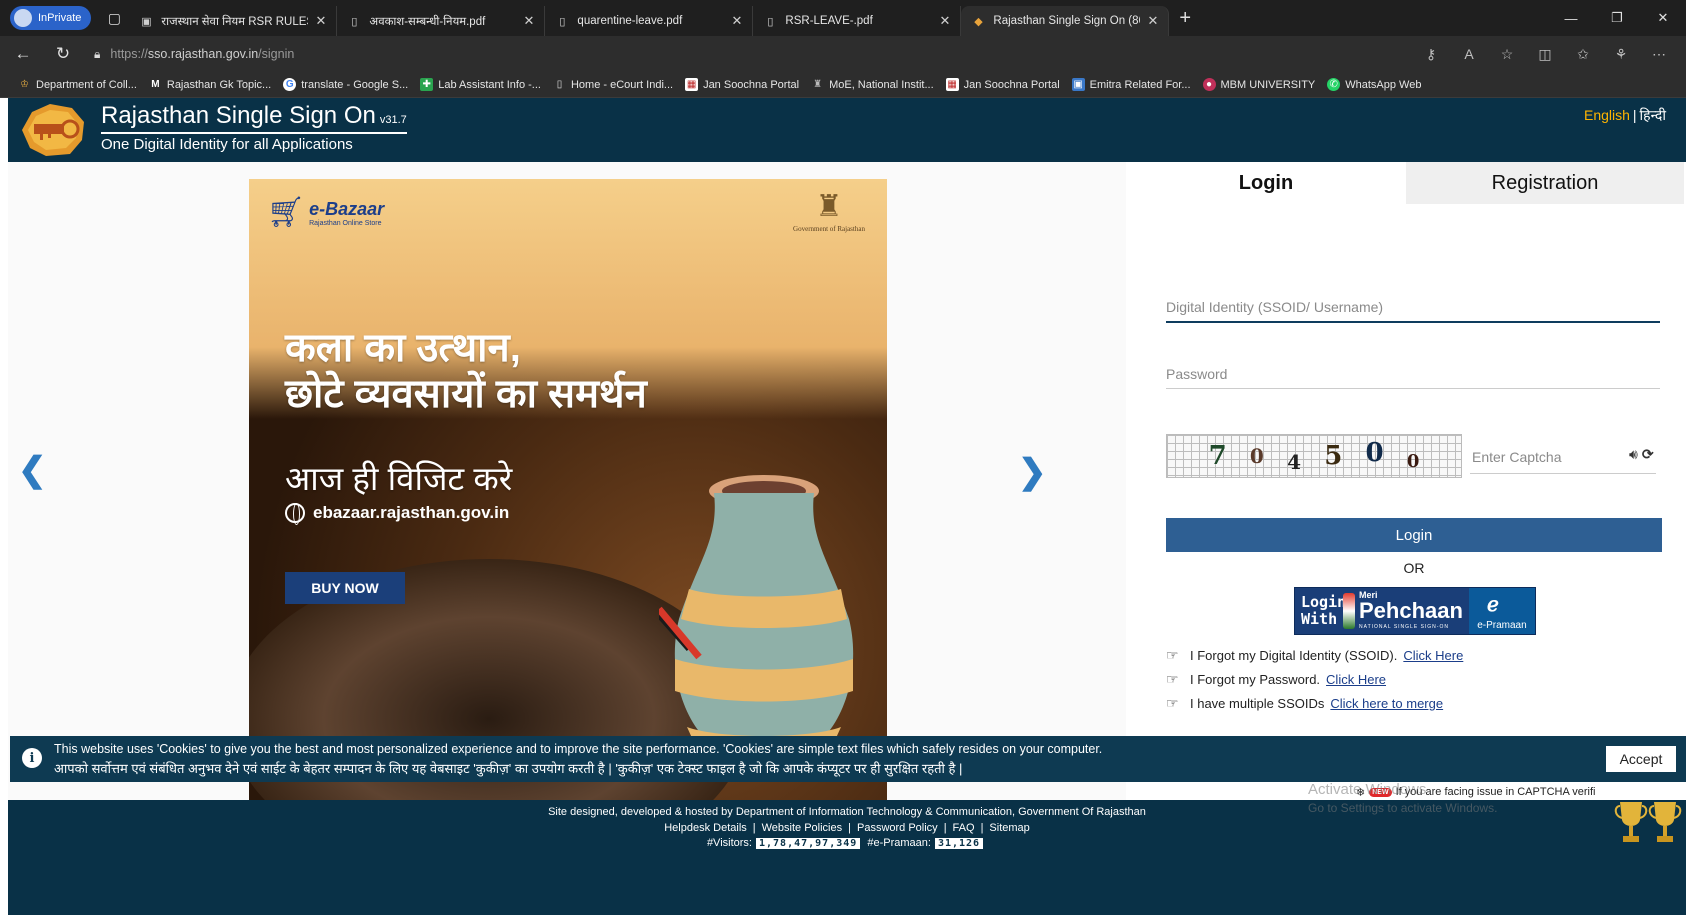  I want to click on inprivate-label: InPrivate, so click(60, 18).